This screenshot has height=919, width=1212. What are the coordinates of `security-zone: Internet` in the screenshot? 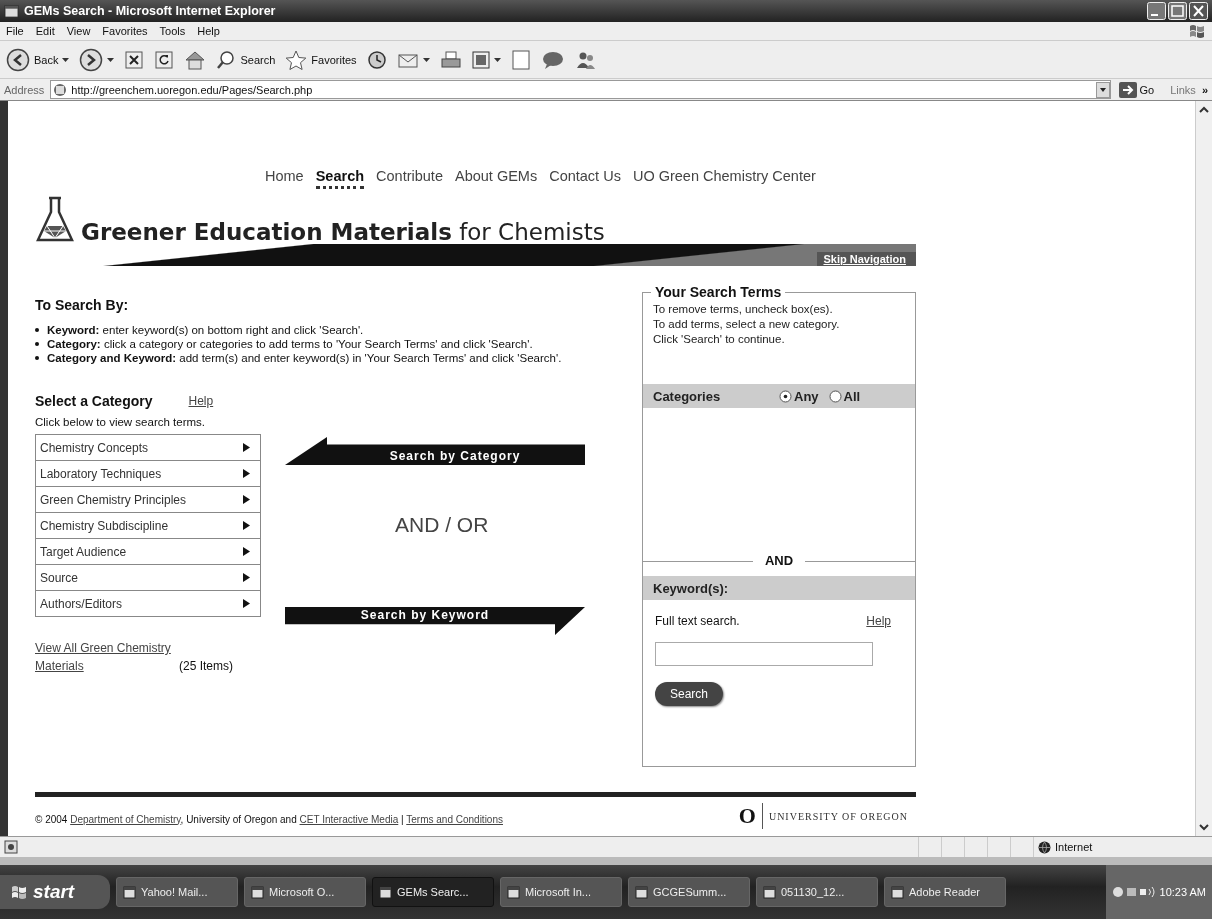 It's located at (1120, 847).